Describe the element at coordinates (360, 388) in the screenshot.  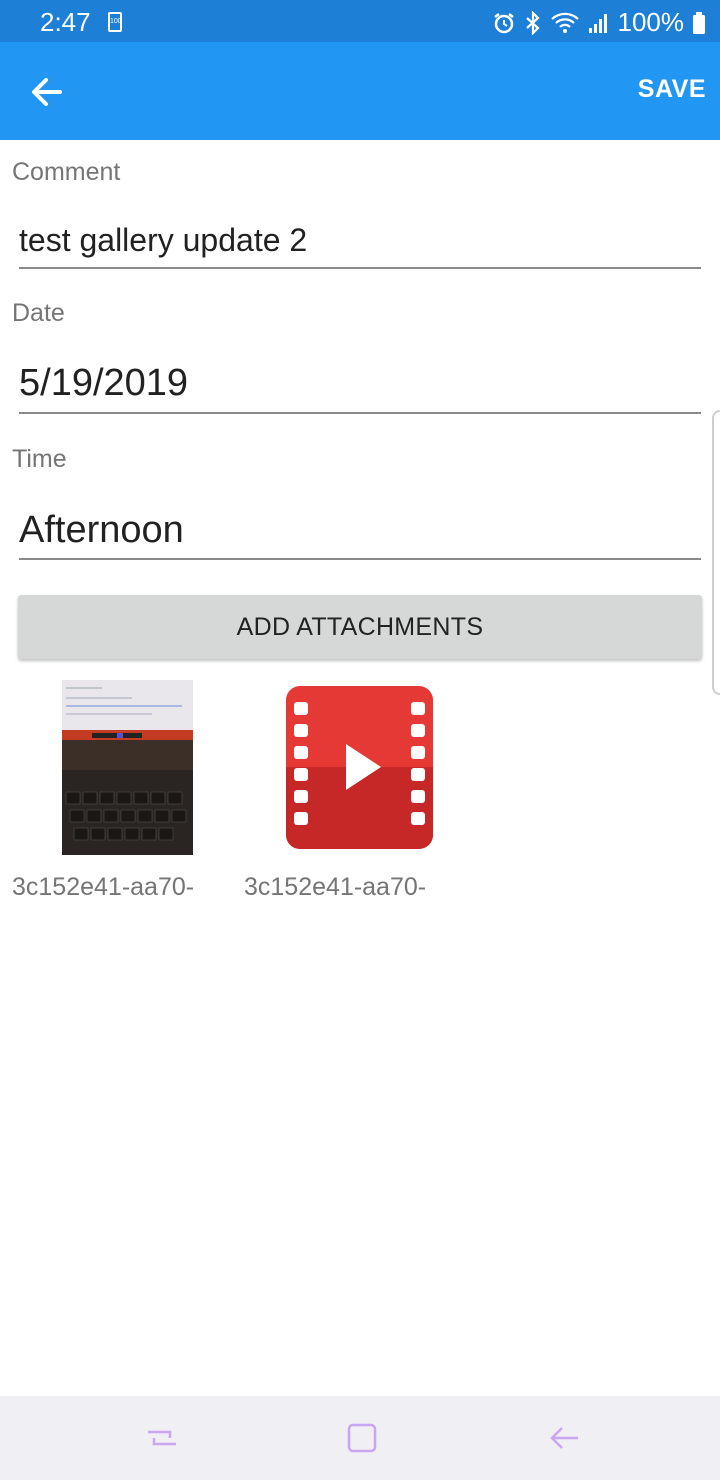
I see `date-input: 5/19/2019` at that location.